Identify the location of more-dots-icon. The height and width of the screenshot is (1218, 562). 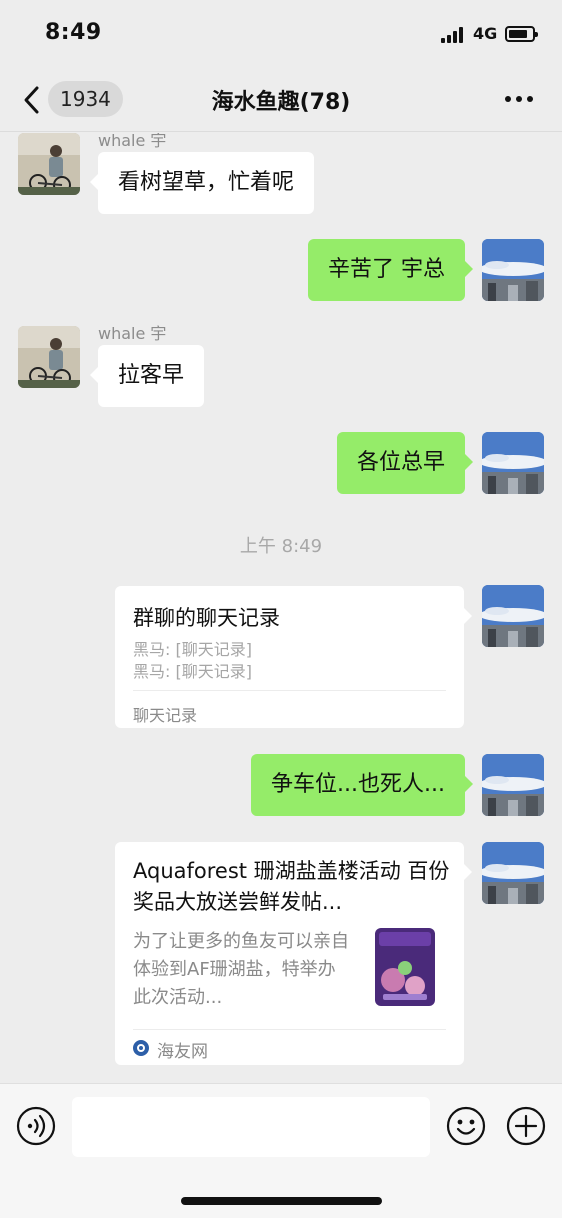
(519, 100).